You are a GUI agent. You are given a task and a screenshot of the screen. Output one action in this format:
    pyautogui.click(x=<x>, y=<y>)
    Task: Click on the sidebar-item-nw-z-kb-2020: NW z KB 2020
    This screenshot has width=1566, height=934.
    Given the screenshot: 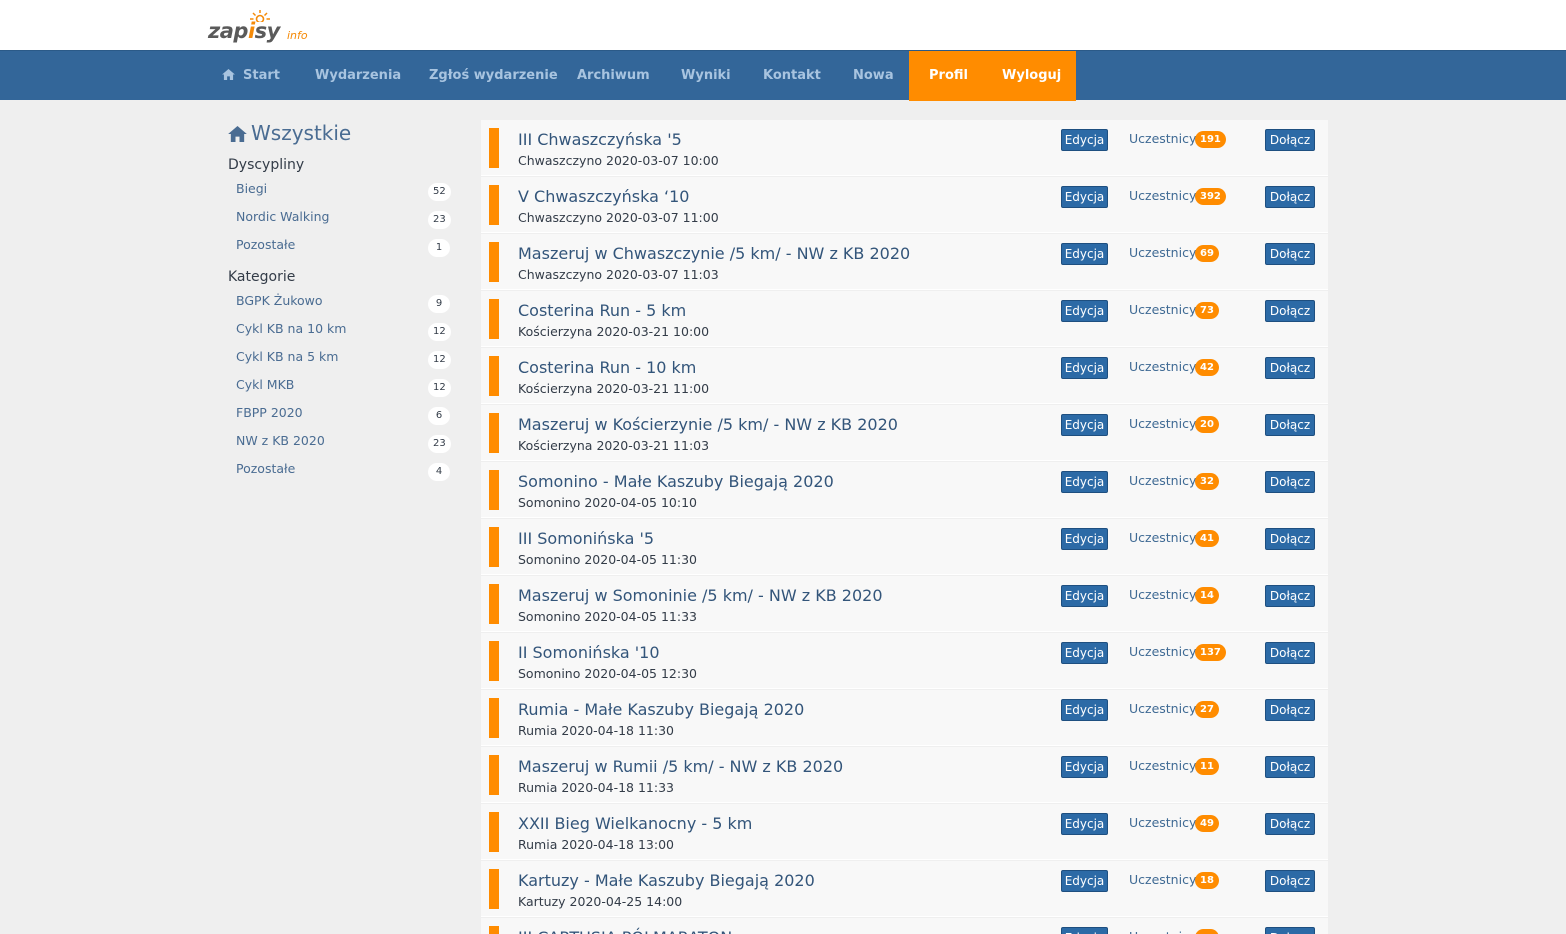 What is the action you would take?
    pyautogui.click(x=280, y=440)
    